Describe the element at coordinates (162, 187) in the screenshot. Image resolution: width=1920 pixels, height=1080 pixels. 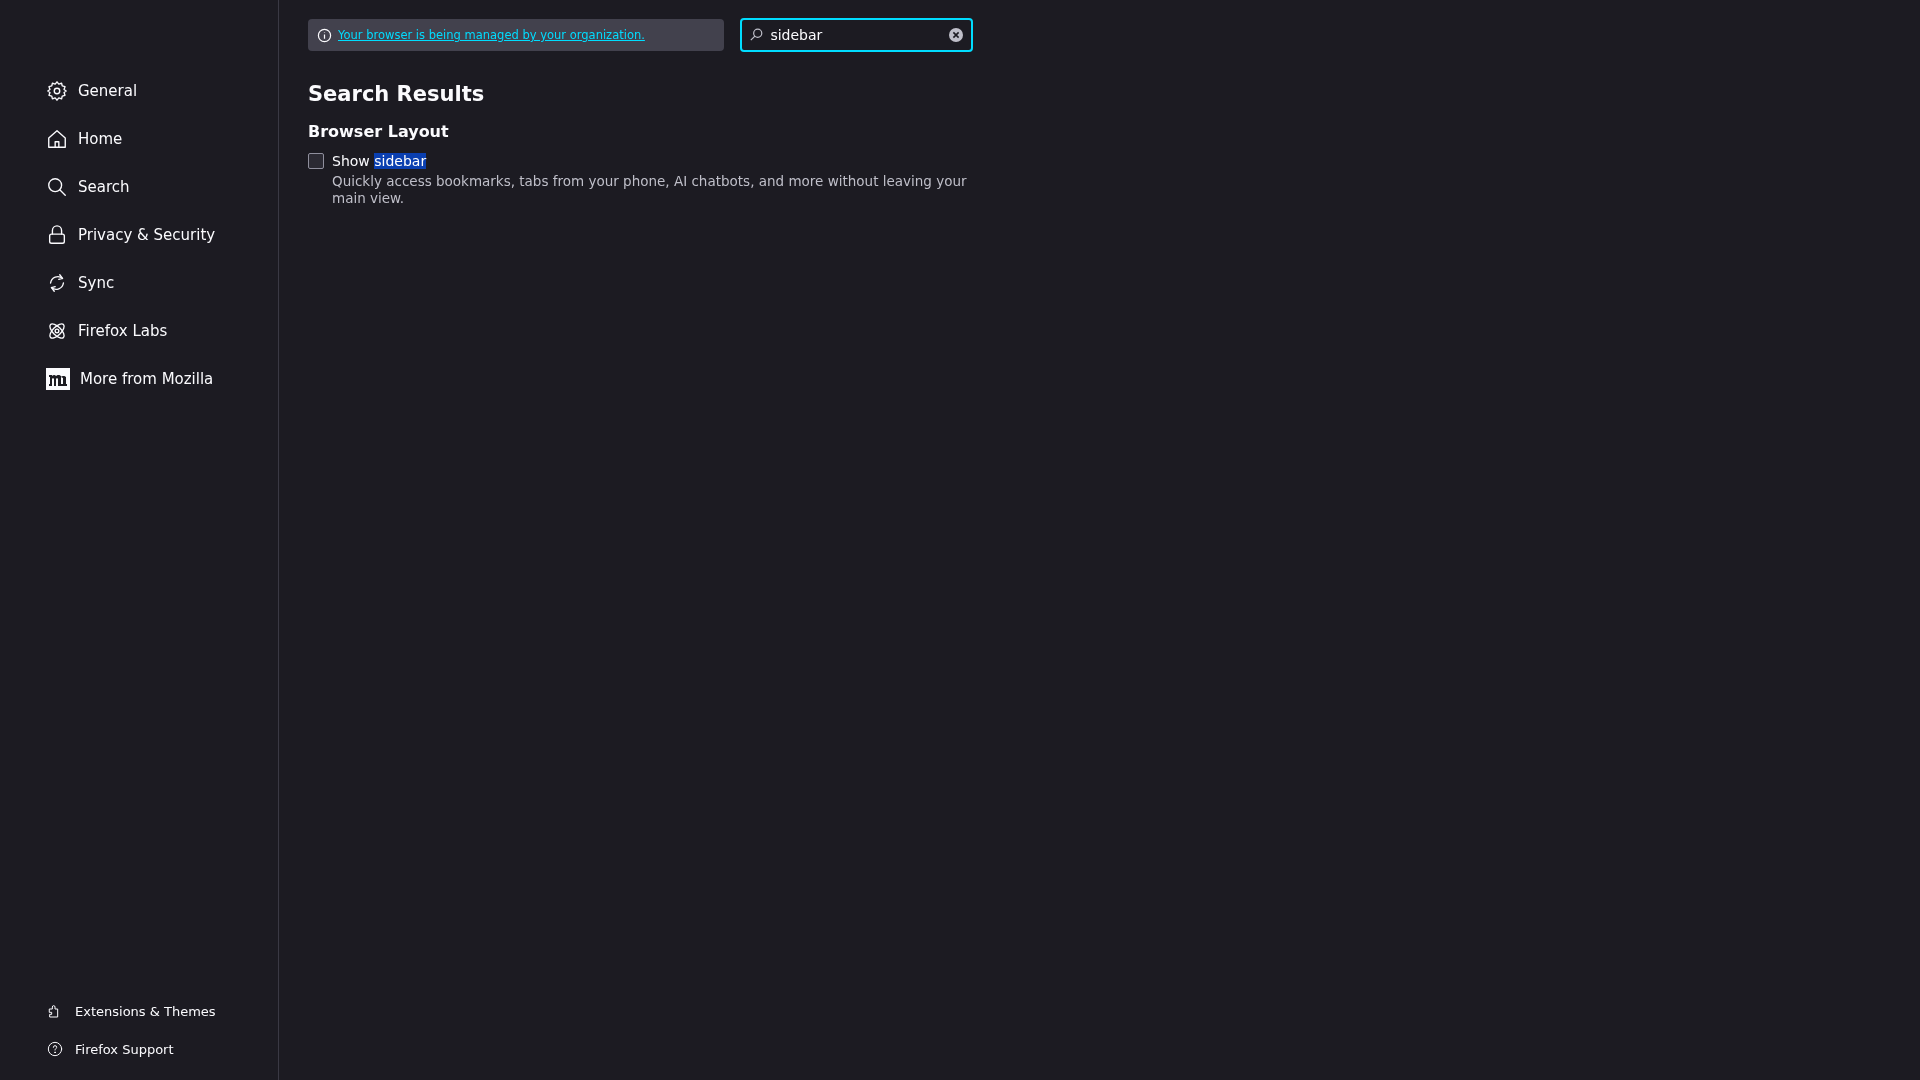
I see `category-item: Search` at that location.